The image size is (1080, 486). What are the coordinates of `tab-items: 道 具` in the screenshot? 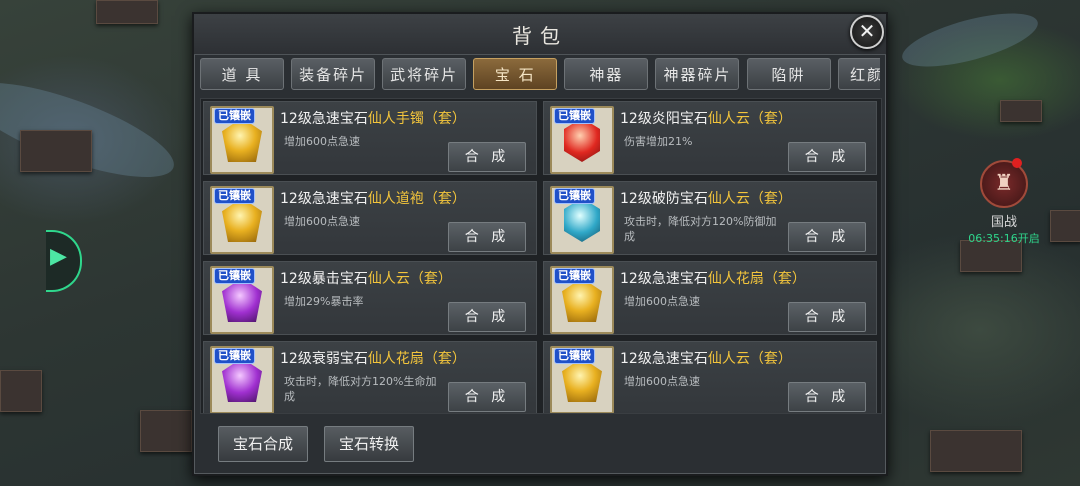 It's located at (242, 74).